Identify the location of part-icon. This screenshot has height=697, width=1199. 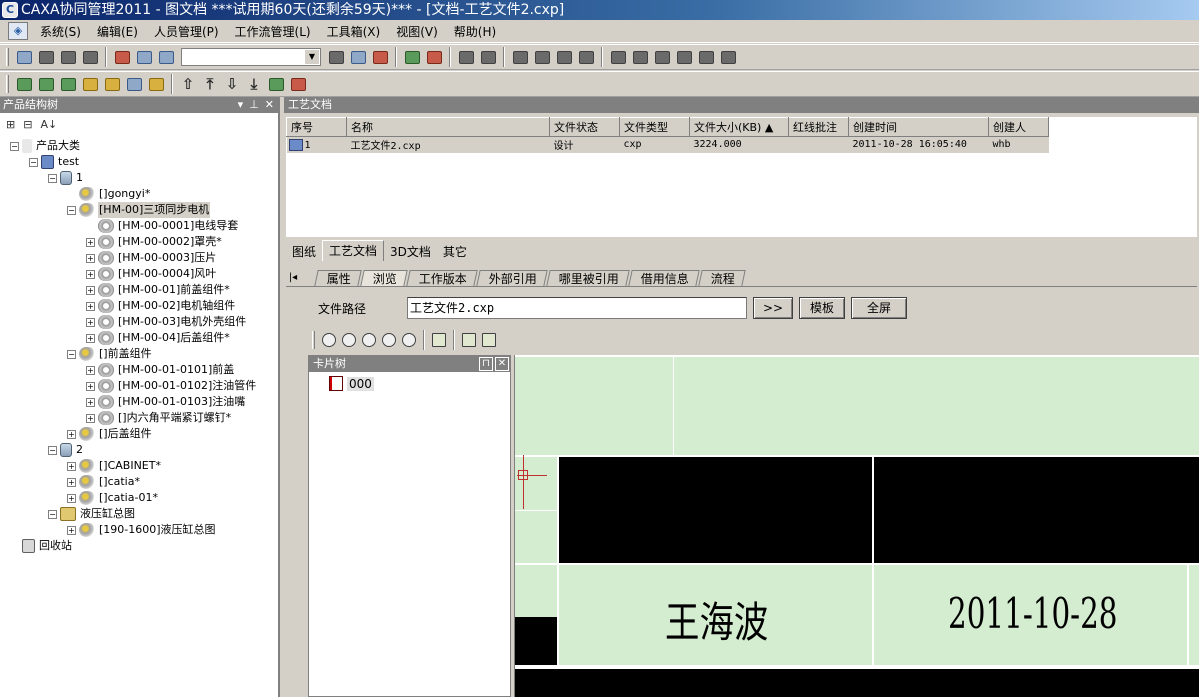
(68, 84).